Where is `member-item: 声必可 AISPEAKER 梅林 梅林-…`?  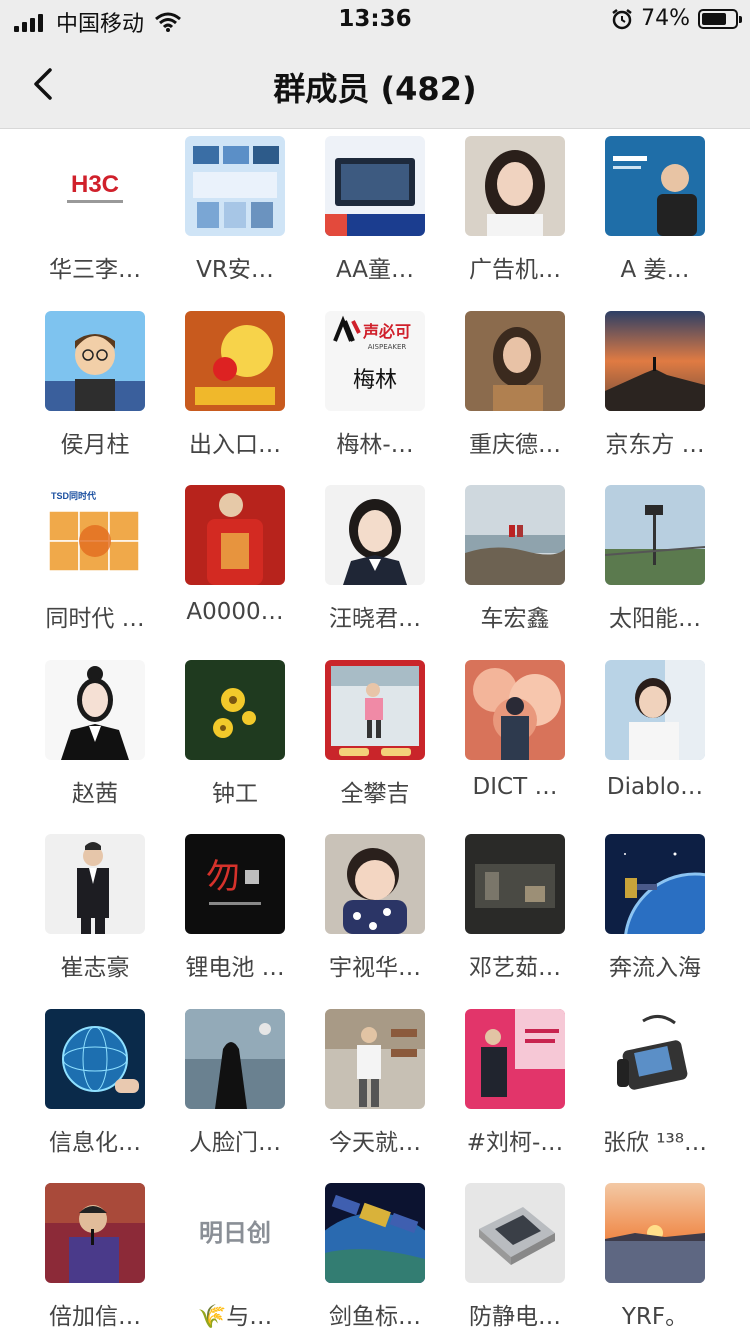 member-item: 声必可 AISPEAKER 梅林 梅林-… is located at coordinates (375, 395).